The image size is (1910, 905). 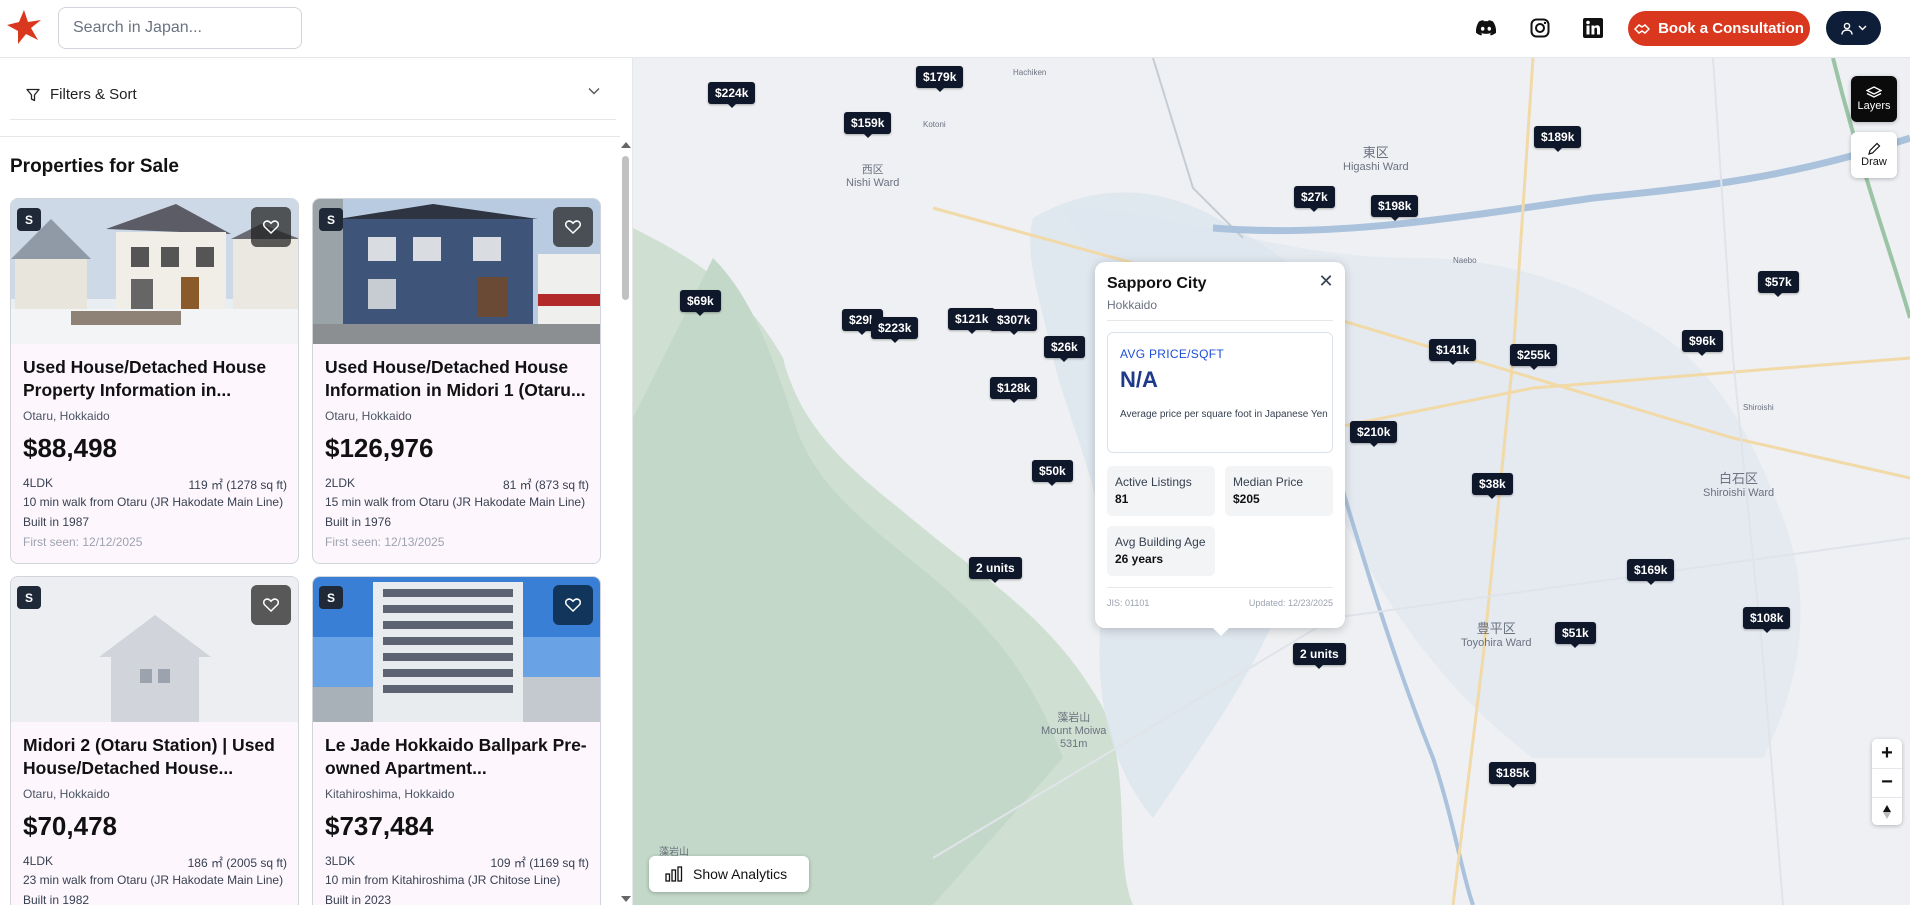 I want to click on draw-button: Draw, so click(x=1874, y=155).